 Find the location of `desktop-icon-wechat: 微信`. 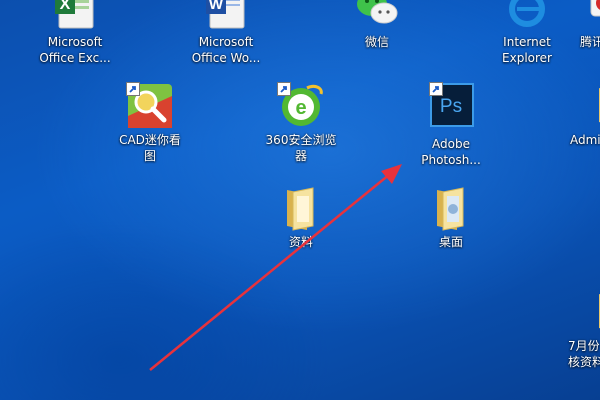

desktop-icon-wechat: 微信 is located at coordinates (377, 25).